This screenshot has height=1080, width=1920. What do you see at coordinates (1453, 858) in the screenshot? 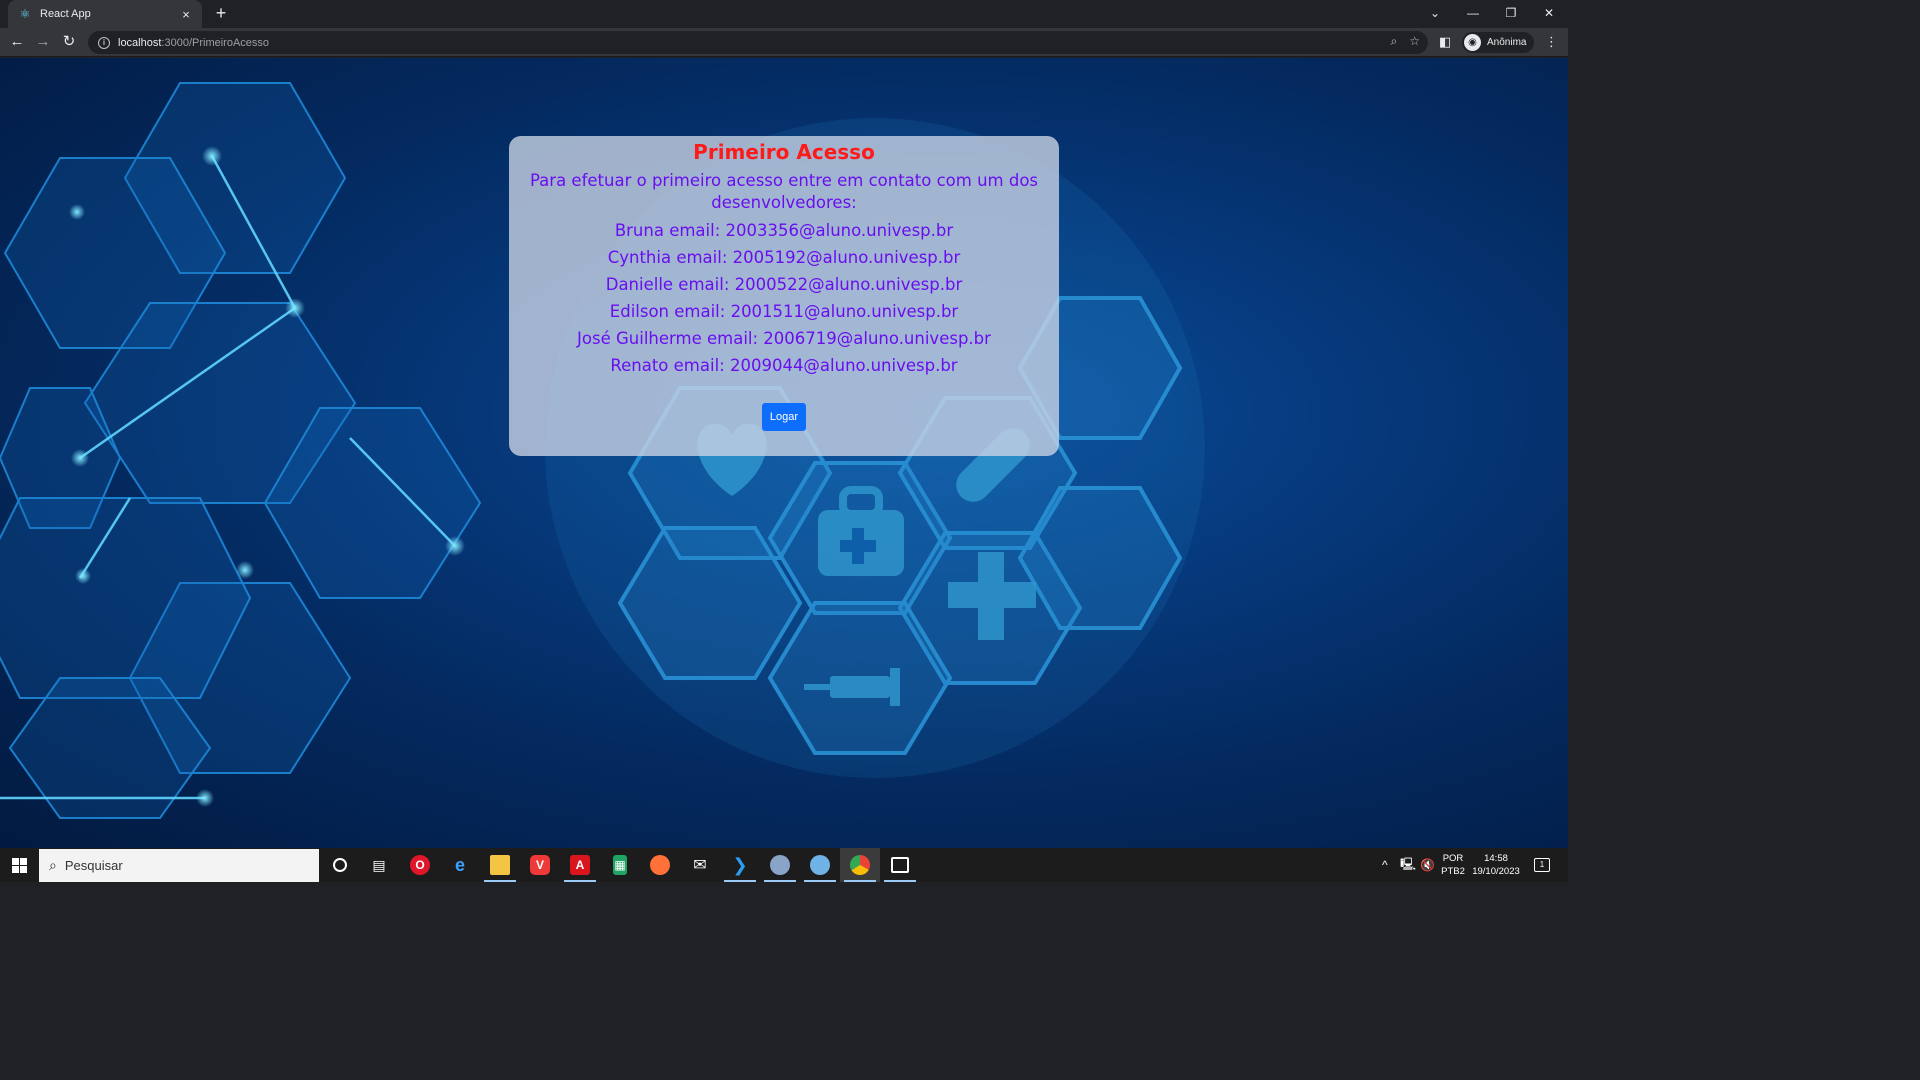
I see `language-code: POR` at bounding box center [1453, 858].